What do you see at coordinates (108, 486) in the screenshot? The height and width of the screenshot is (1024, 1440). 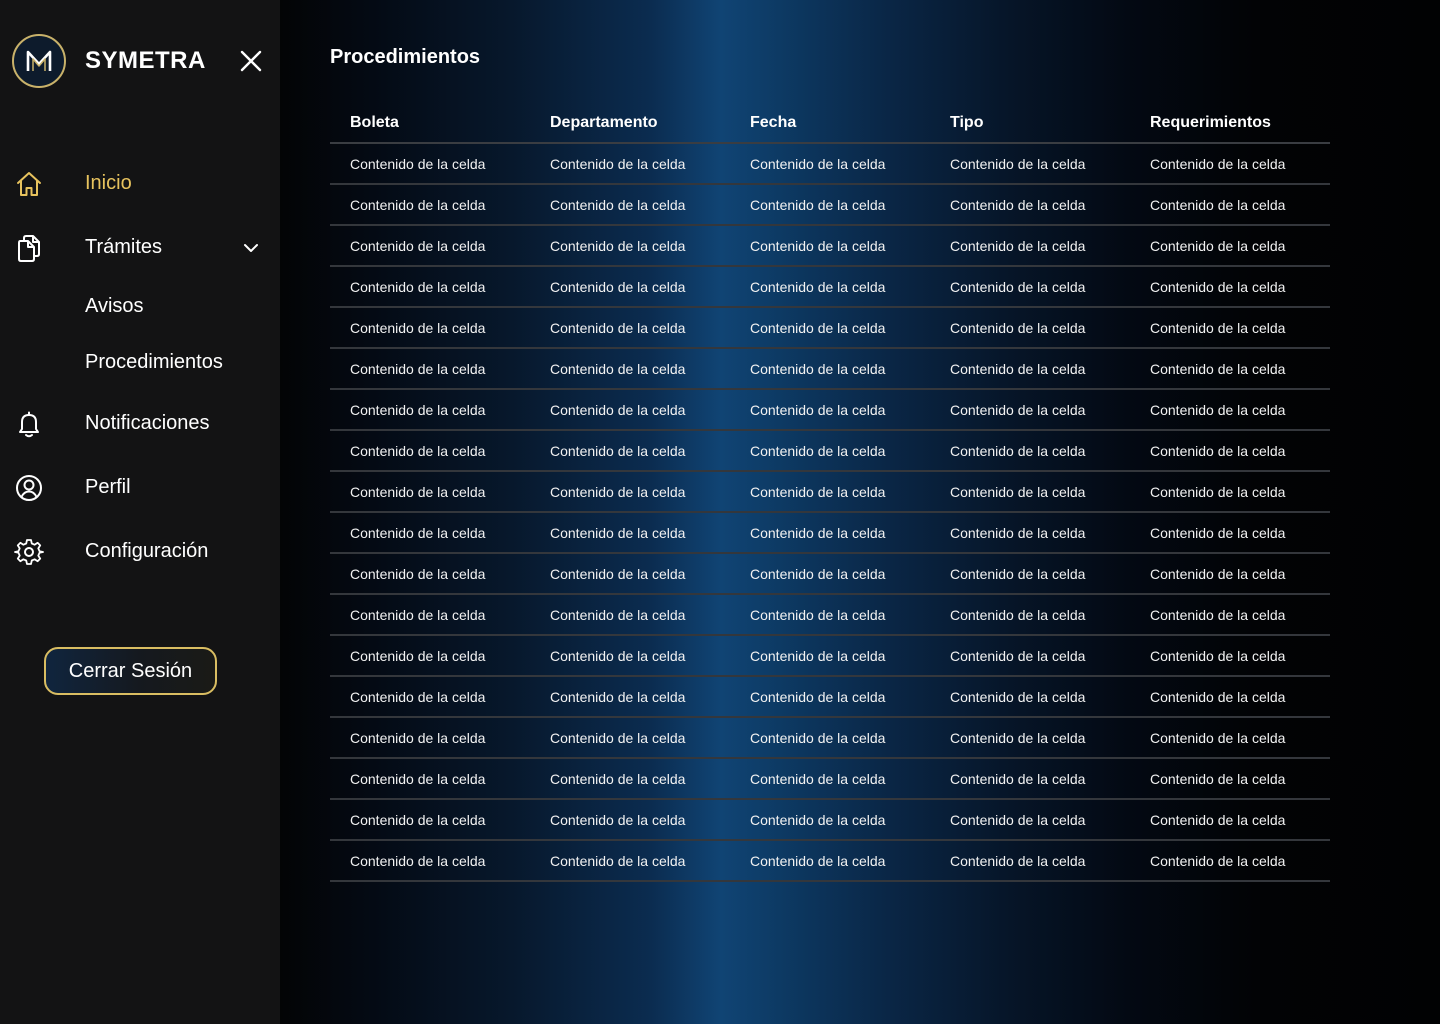 I see `sidebar-item-label: Perfil` at bounding box center [108, 486].